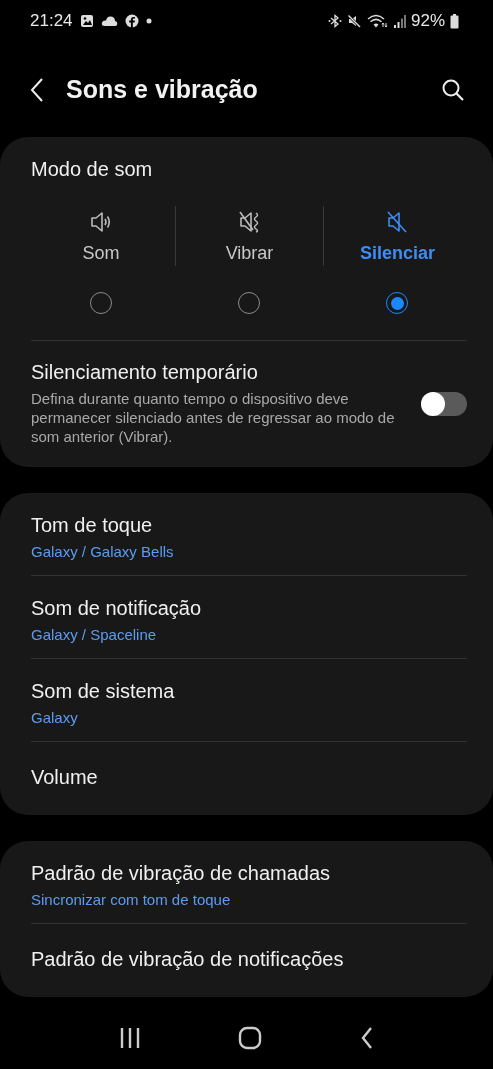  What do you see at coordinates (148, 21) in the screenshot?
I see `notification-dot-icon` at bounding box center [148, 21].